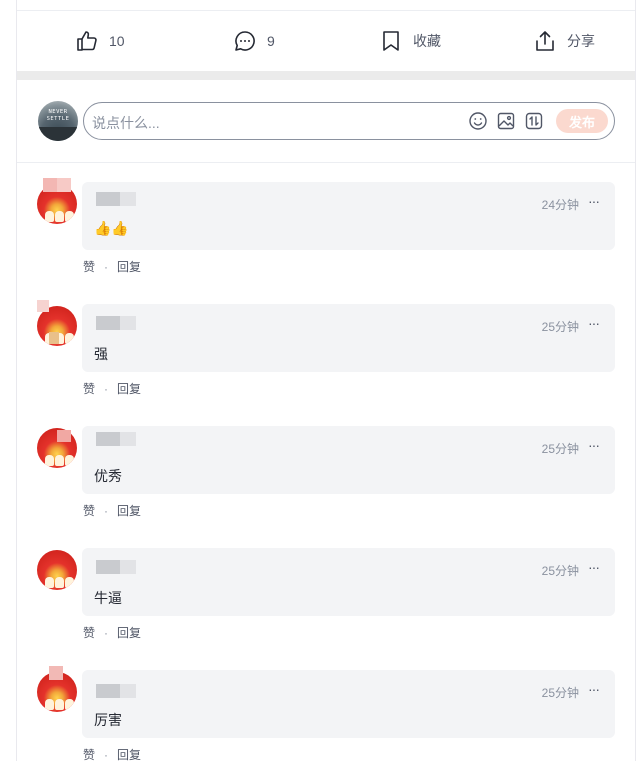 Image resolution: width=642 pixels, height=770 pixels. I want to click on section-separator, so click(326, 75).